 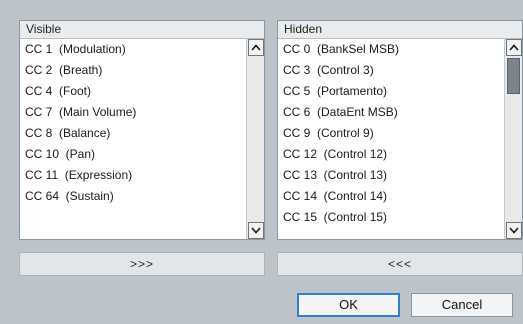 What do you see at coordinates (390, 49) in the screenshot?
I see `list-item: CC 0 (BankSel MSB)` at bounding box center [390, 49].